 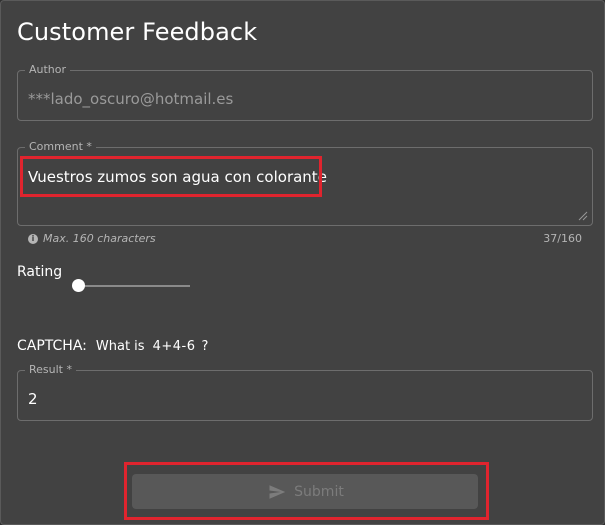 I want to click on comment-textarea: Vuestros zumos son agua con colorante, so click(x=177, y=177).